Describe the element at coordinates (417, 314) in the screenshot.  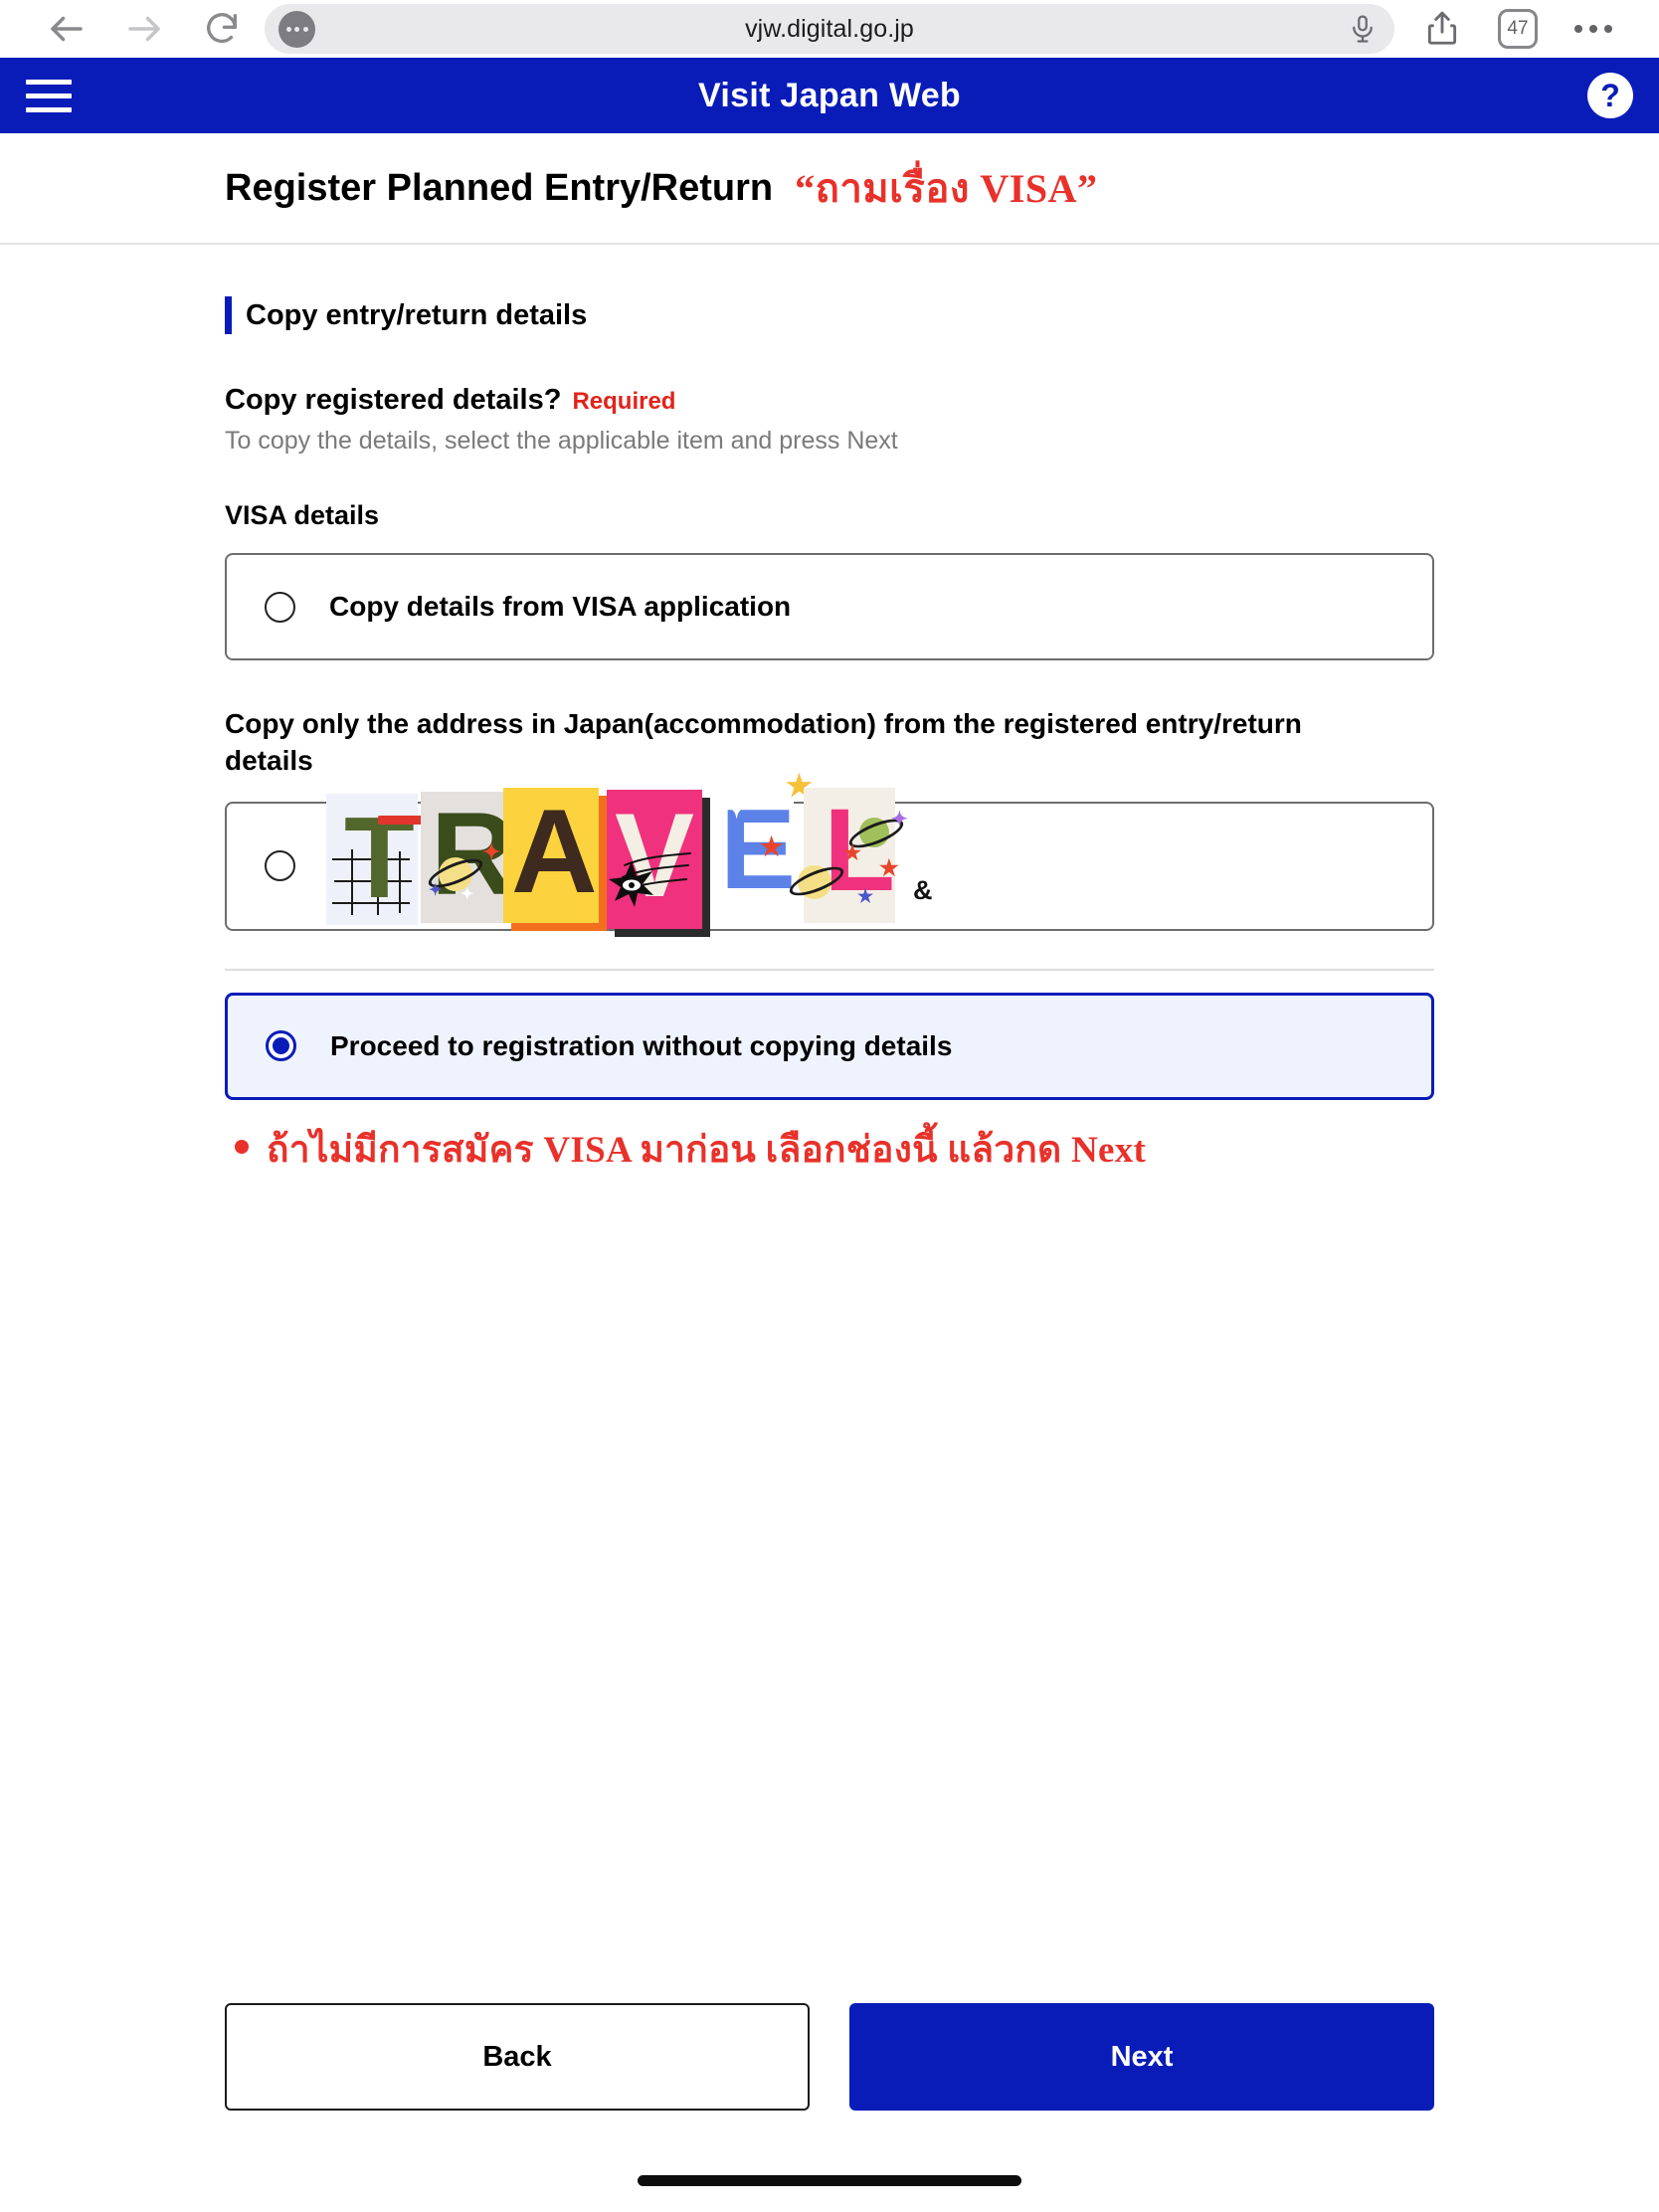
I see `section-title: Copy entry/return details` at that location.